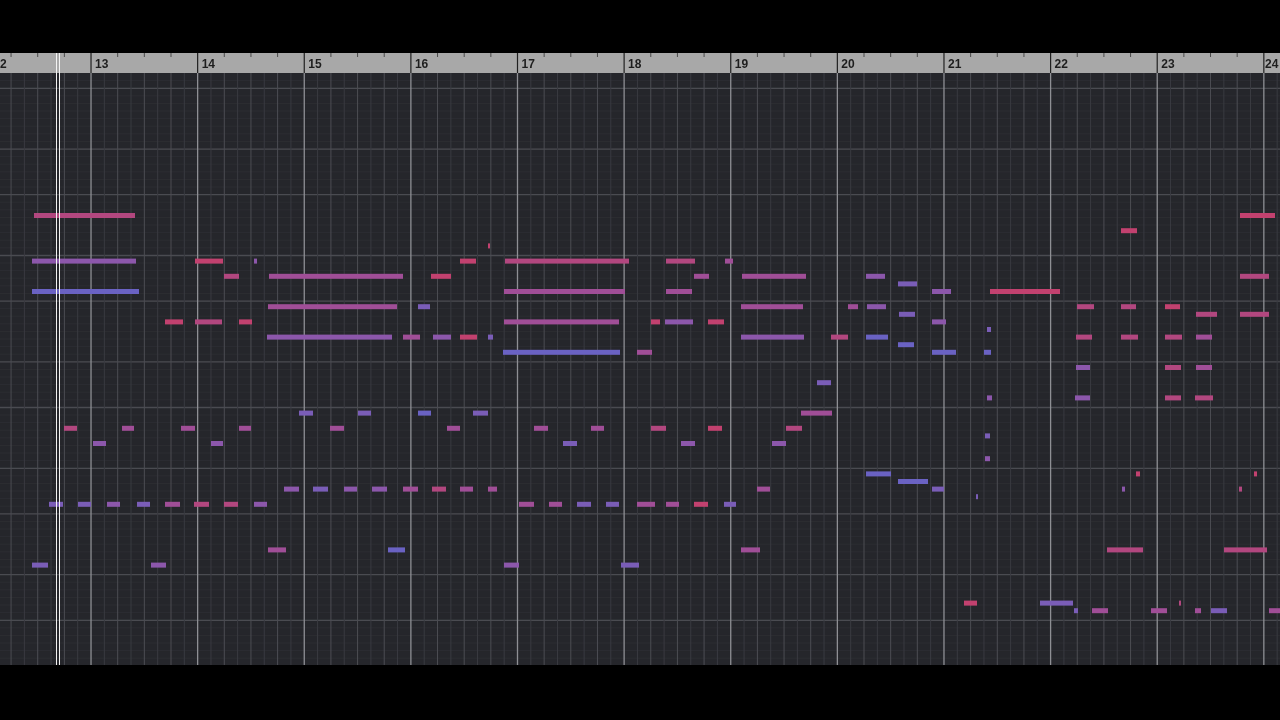  What do you see at coordinates (1061, 64) in the screenshot?
I see `bar-number: 22` at bounding box center [1061, 64].